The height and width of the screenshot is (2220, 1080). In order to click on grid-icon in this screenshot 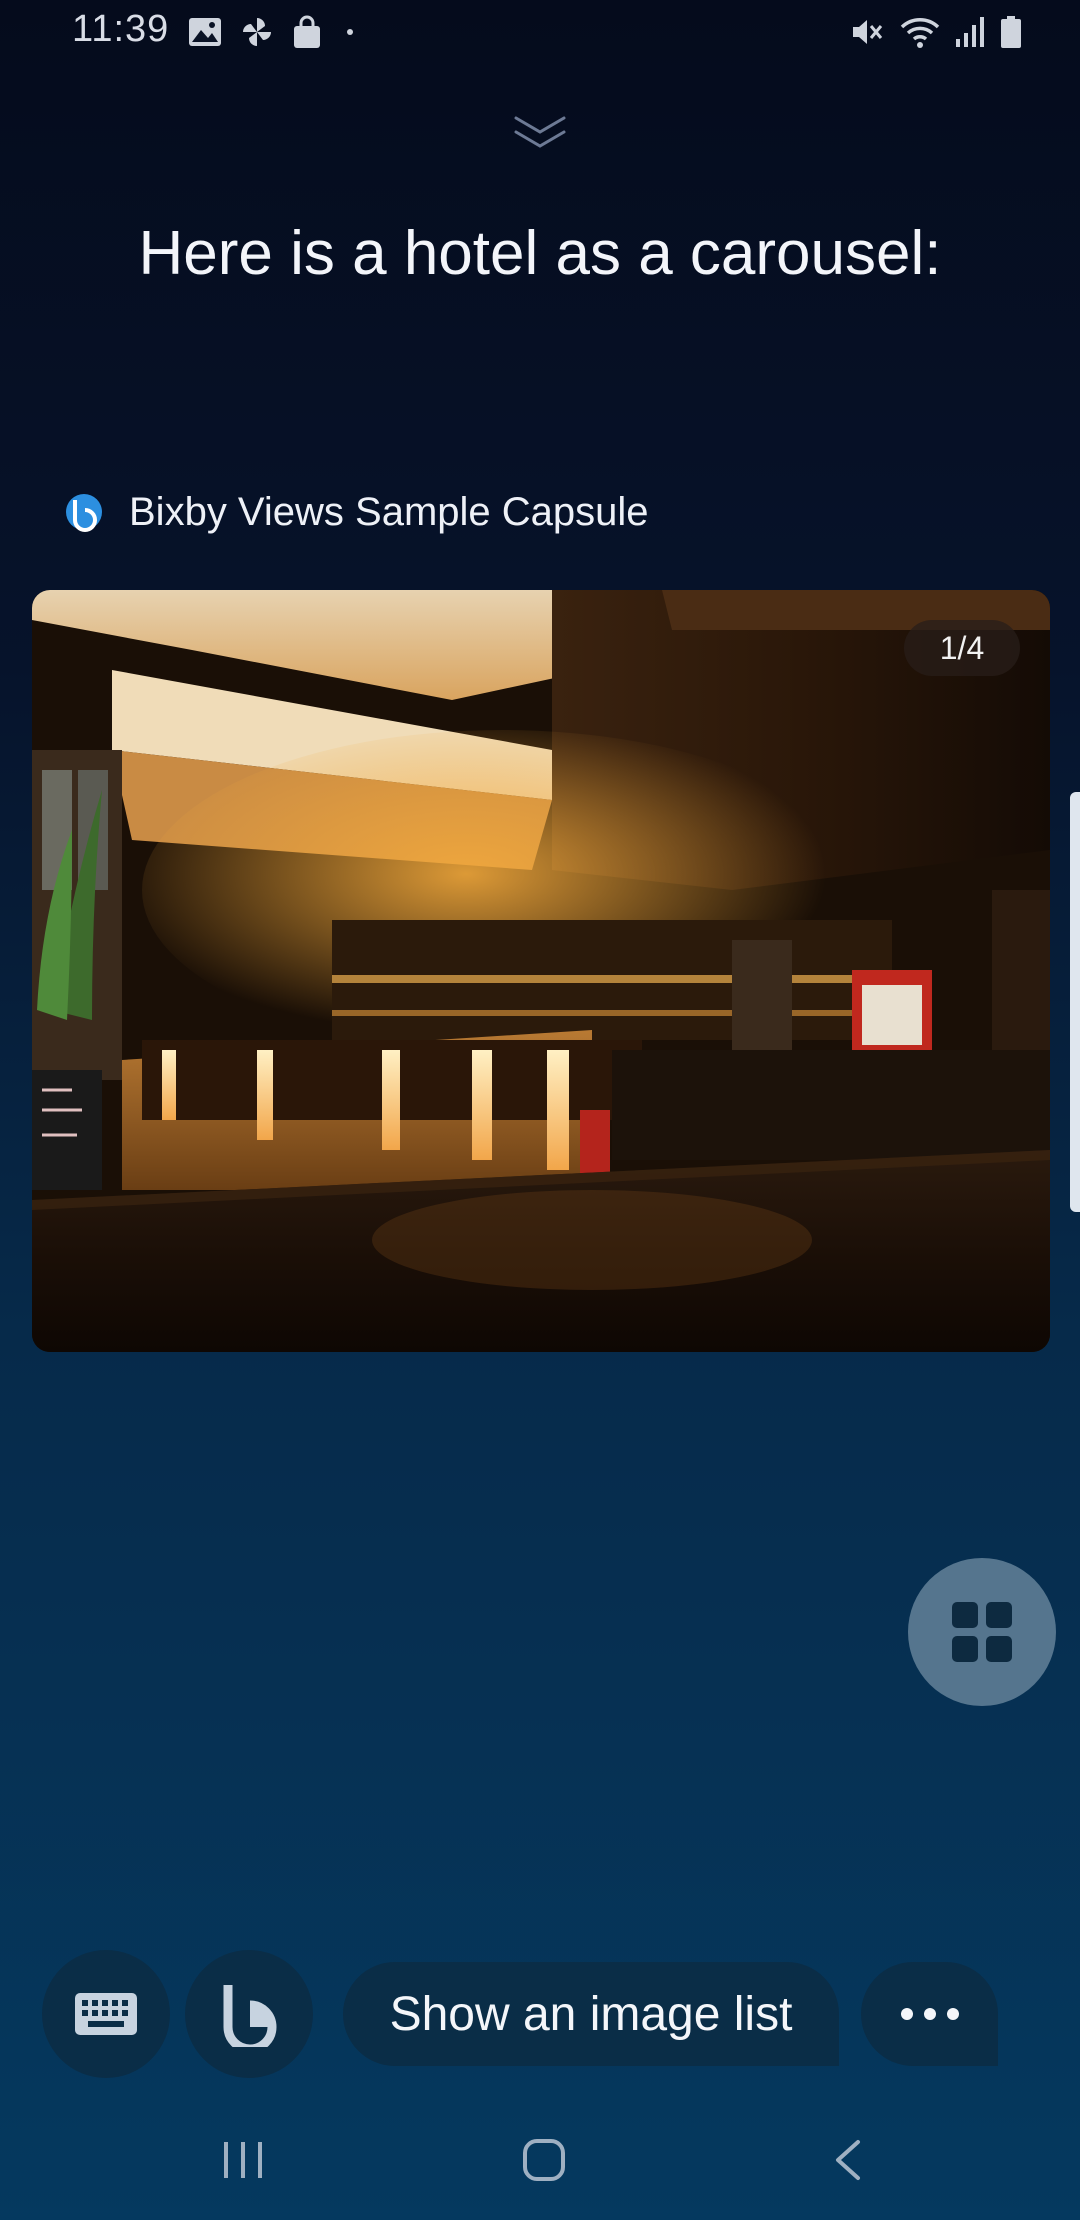, I will do `click(982, 1632)`.